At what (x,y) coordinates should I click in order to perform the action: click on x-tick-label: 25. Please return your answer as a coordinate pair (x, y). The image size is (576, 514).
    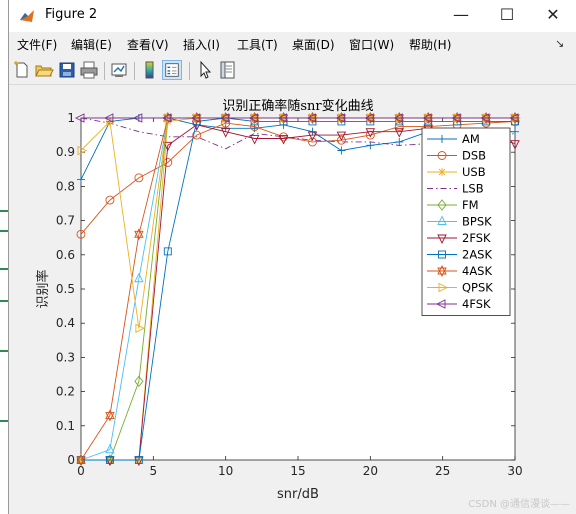
    Looking at the image, I should click on (442, 471).